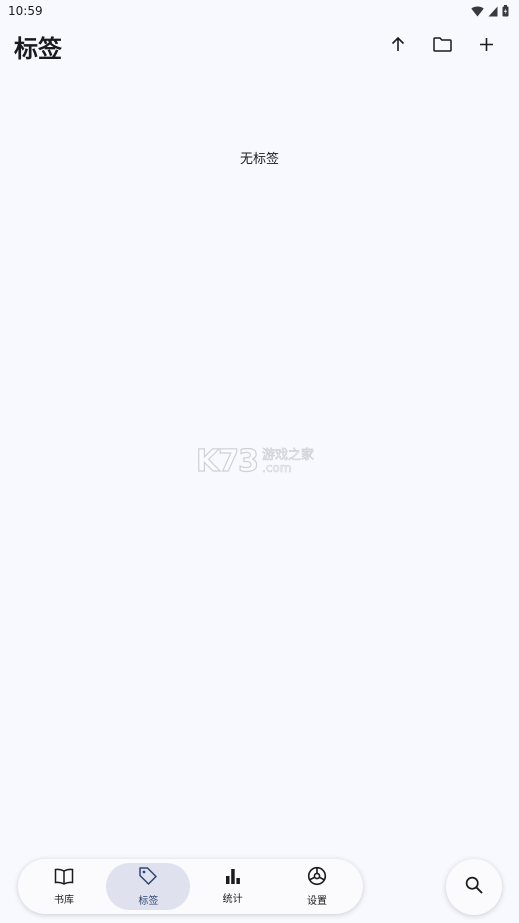 The width and height of the screenshot is (519, 923). What do you see at coordinates (317, 878) in the screenshot?
I see `settings-icon` at bounding box center [317, 878].